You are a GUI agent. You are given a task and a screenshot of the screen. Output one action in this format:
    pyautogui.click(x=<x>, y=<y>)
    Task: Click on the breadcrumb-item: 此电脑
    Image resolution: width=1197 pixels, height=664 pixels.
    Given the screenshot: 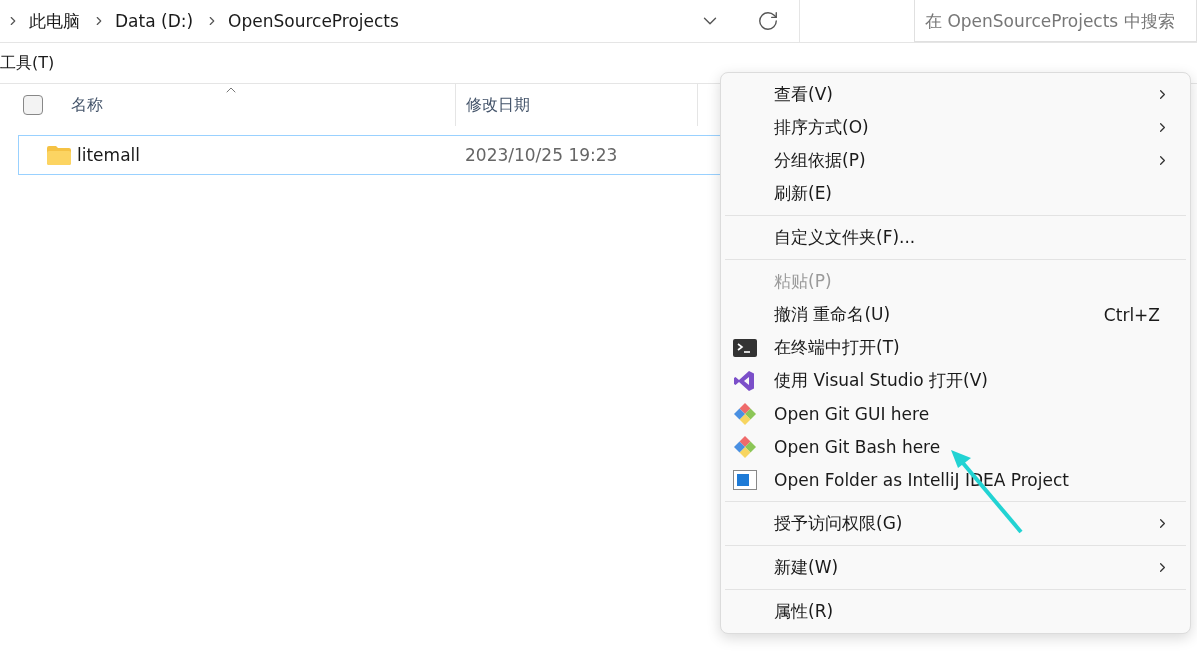 What is the action you would take?
    pyautogui.click(x=54, y=21)
    